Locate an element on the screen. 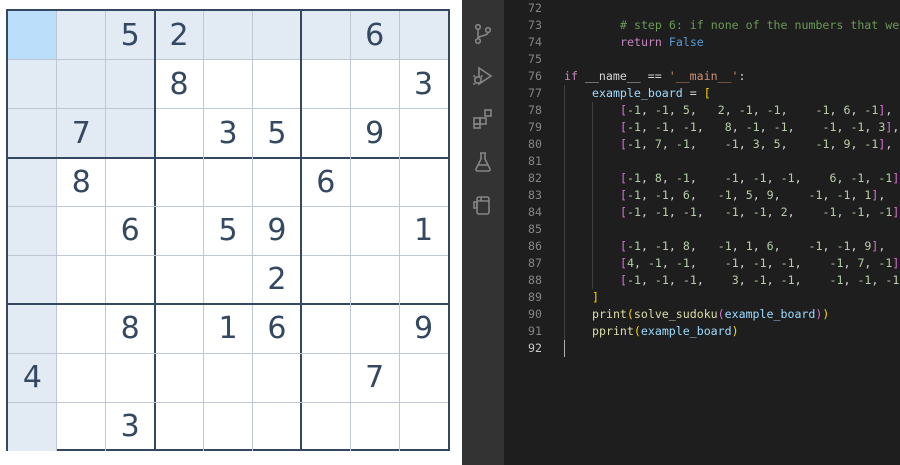  remote-explorer-icon is located at coordinates (483, 205).